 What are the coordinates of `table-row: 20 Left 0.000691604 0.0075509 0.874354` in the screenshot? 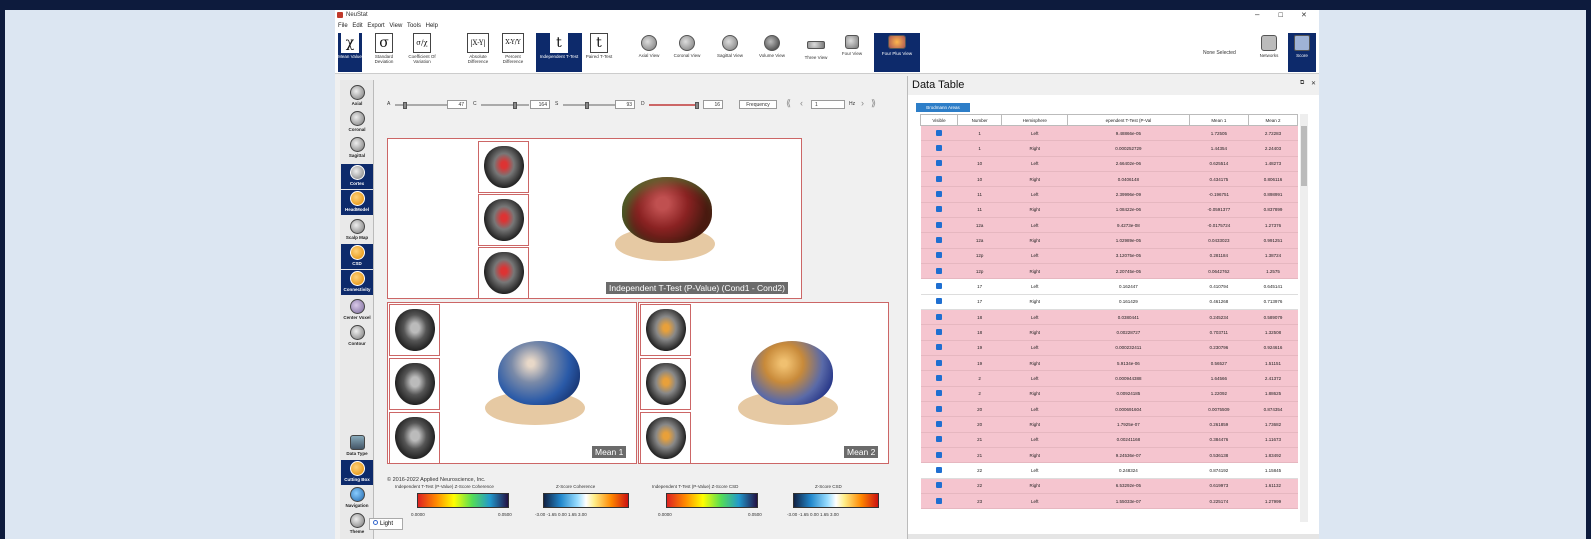 It's located at (1109, 409).